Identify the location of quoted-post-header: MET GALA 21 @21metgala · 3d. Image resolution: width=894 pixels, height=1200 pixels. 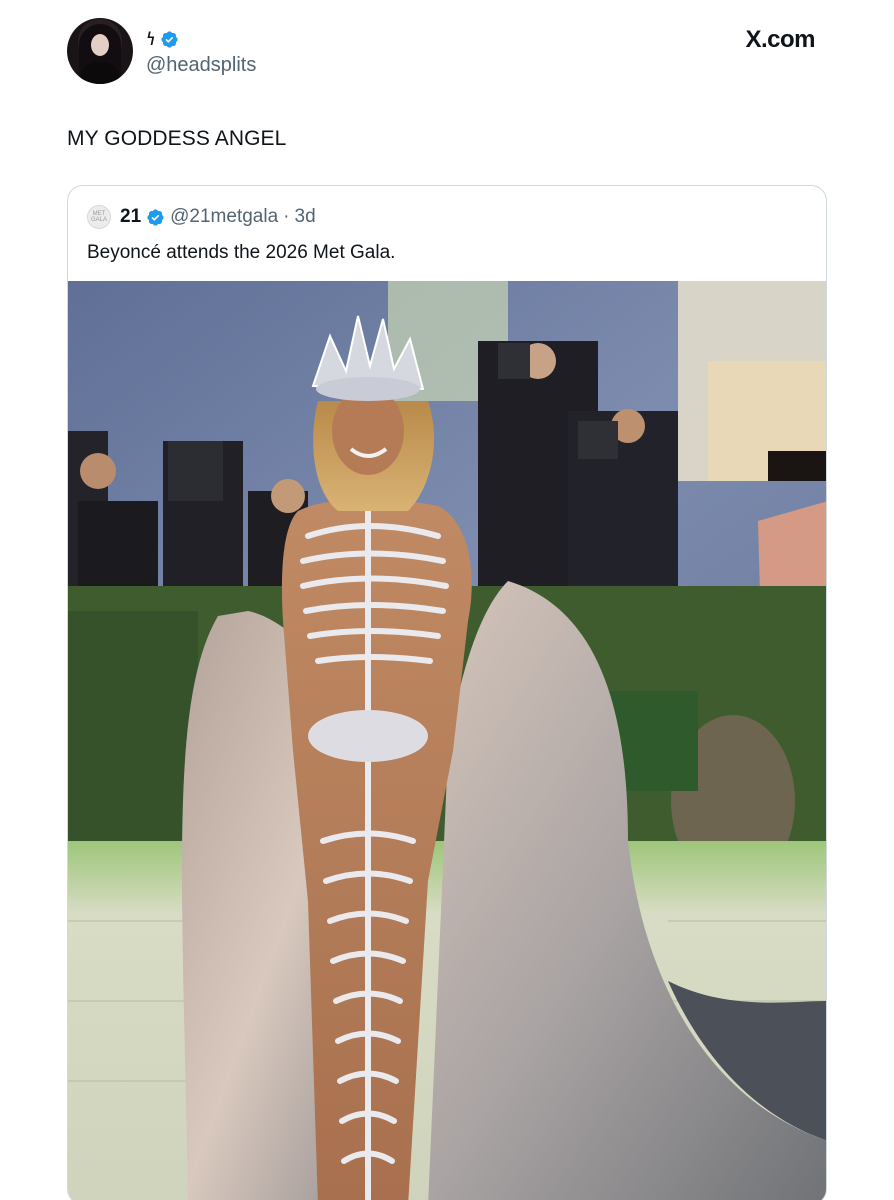
(201, 217).